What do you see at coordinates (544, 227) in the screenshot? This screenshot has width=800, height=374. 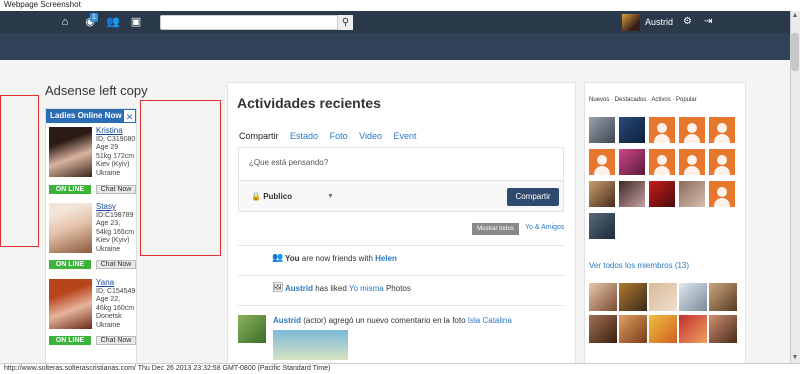 I see `me-and-friends-link: Yo & Amigos` at bounding box center [544, 227].